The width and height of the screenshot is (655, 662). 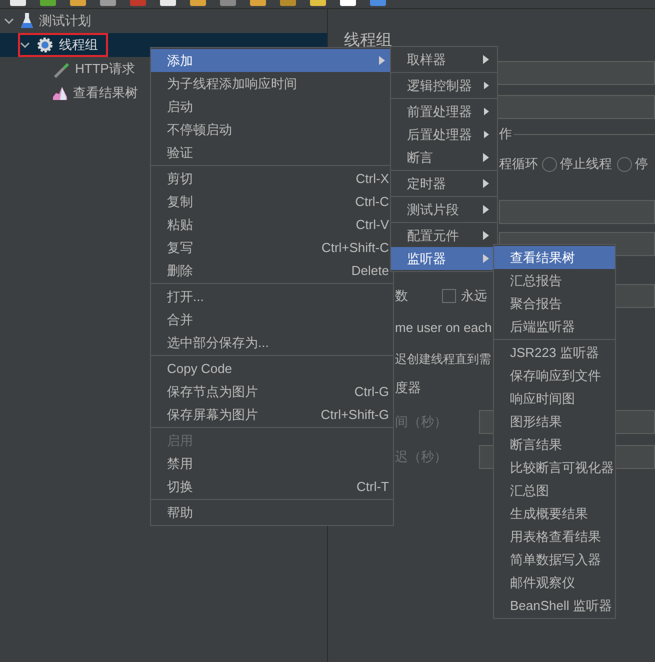 I want to click on menu-item-label: 验证, so click(x=180, y=153).